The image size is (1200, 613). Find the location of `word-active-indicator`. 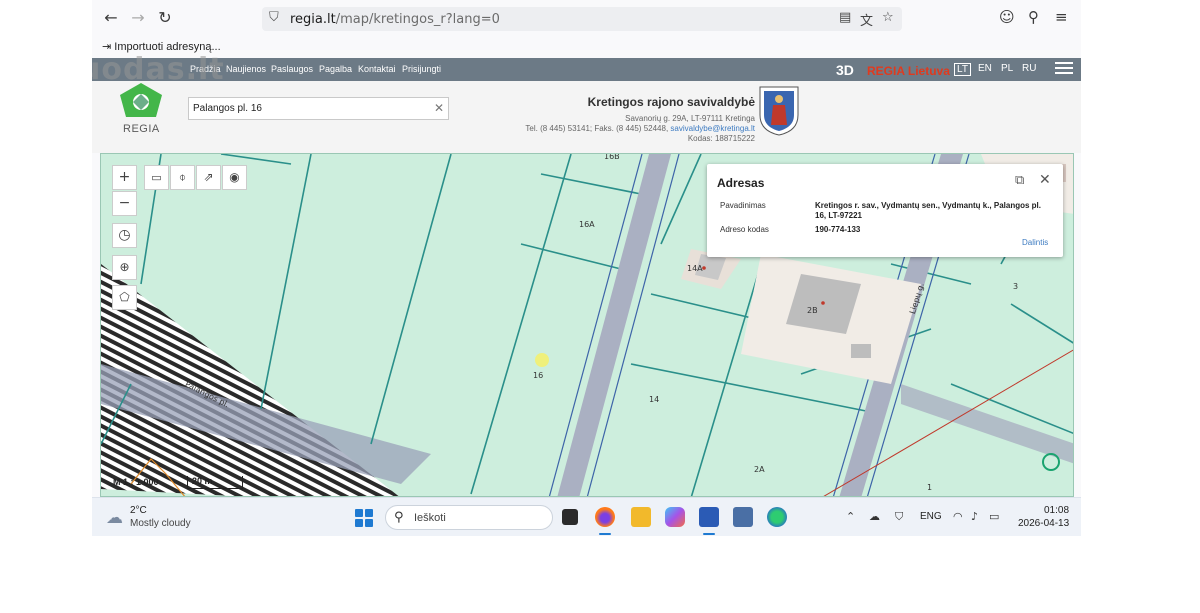

word-active-indicator is located at coordinates (709, 534).